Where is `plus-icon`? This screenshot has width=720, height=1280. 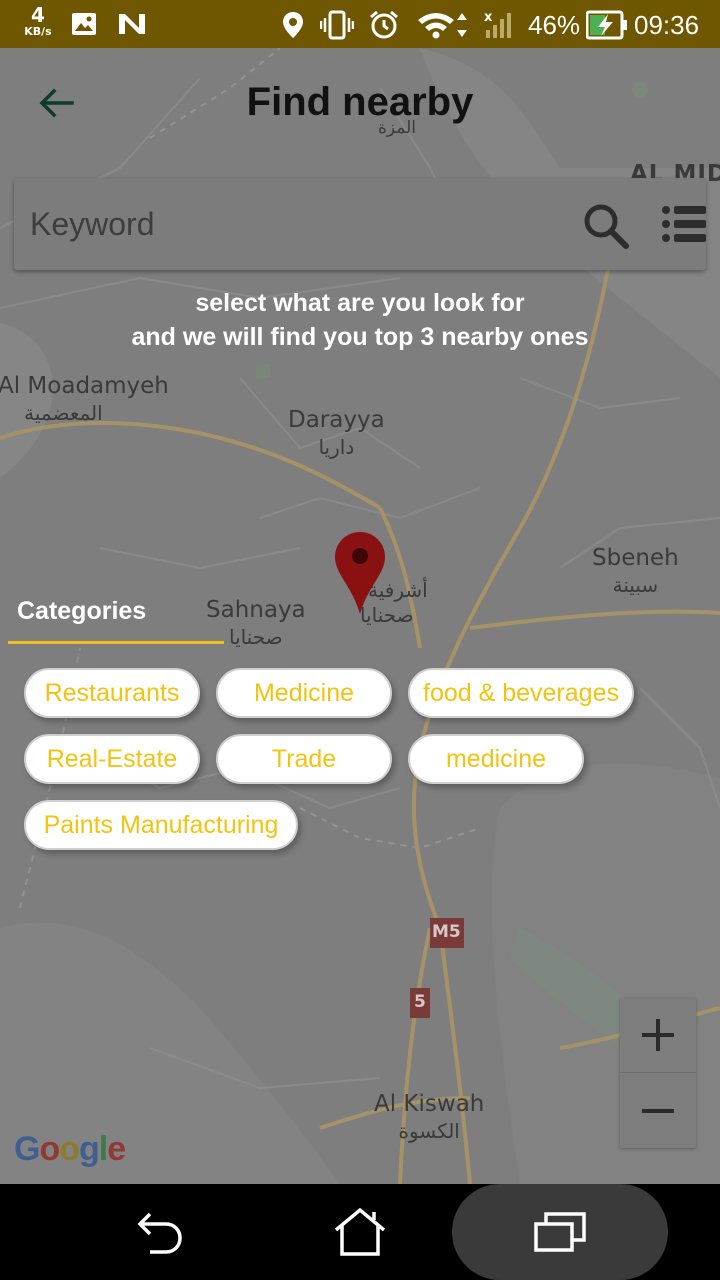 plus-icon is located at coordinates (658, 1035).